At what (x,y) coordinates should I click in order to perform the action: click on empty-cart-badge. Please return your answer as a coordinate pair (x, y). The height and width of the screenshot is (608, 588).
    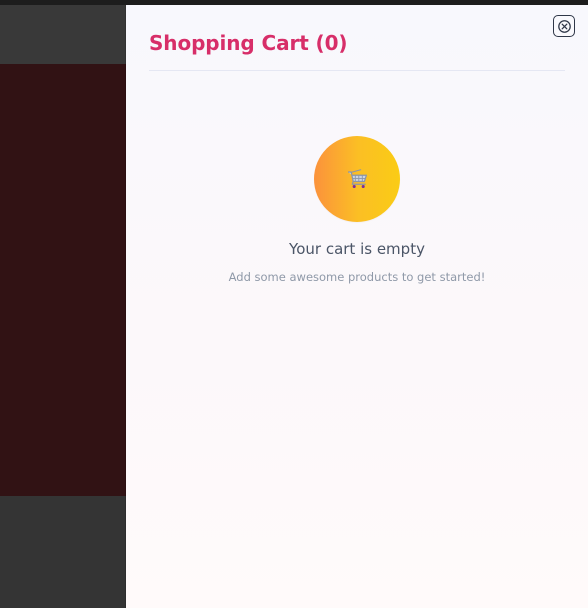
    Looking at the image, I should click on (357, 179).